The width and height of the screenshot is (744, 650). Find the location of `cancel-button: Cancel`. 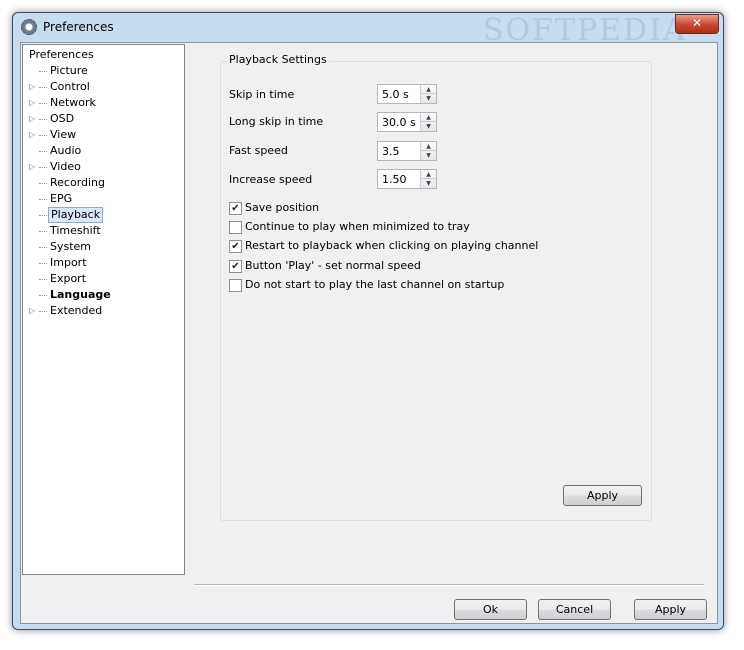

cancel-button: Cancel is located at coordinates (574, 609).